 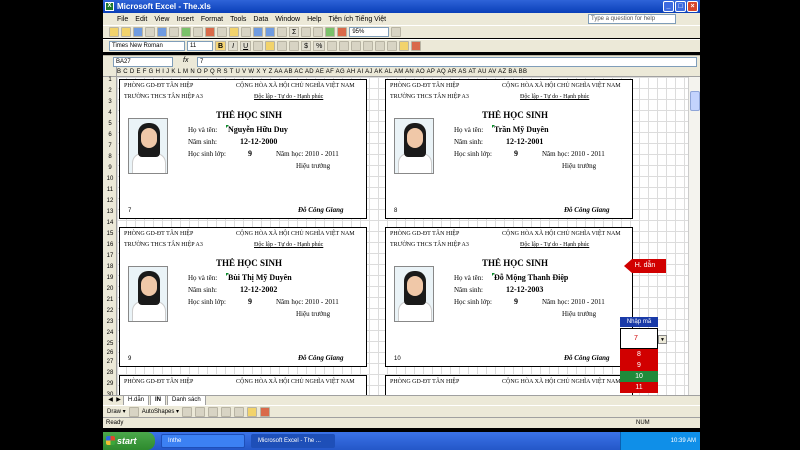 I want to click on font-color-icon, so click(x=416, y=46).